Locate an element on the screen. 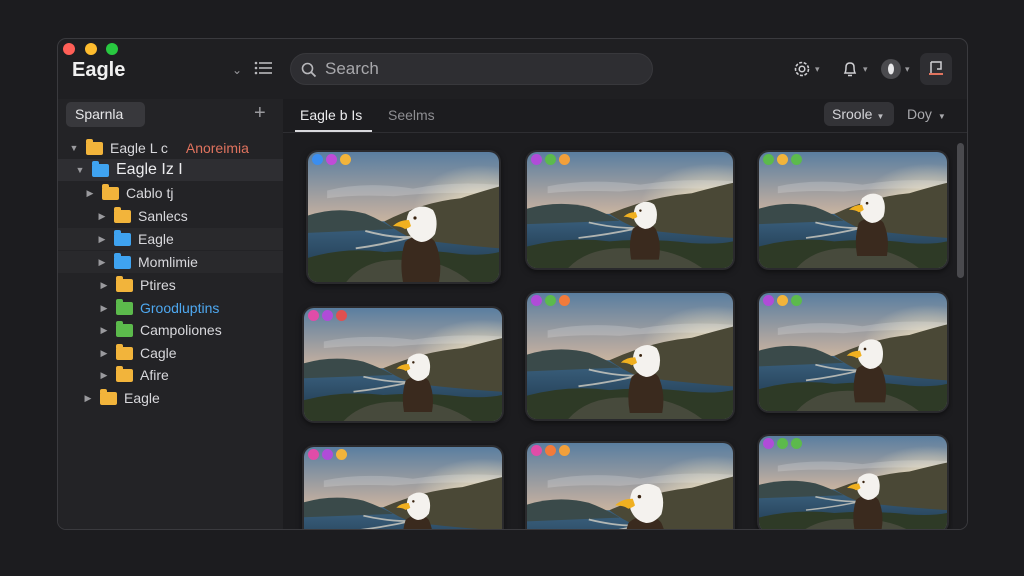 This screenshot has height=576, width=1024. profile-button: ▾ is located at coordinates (895, 69).